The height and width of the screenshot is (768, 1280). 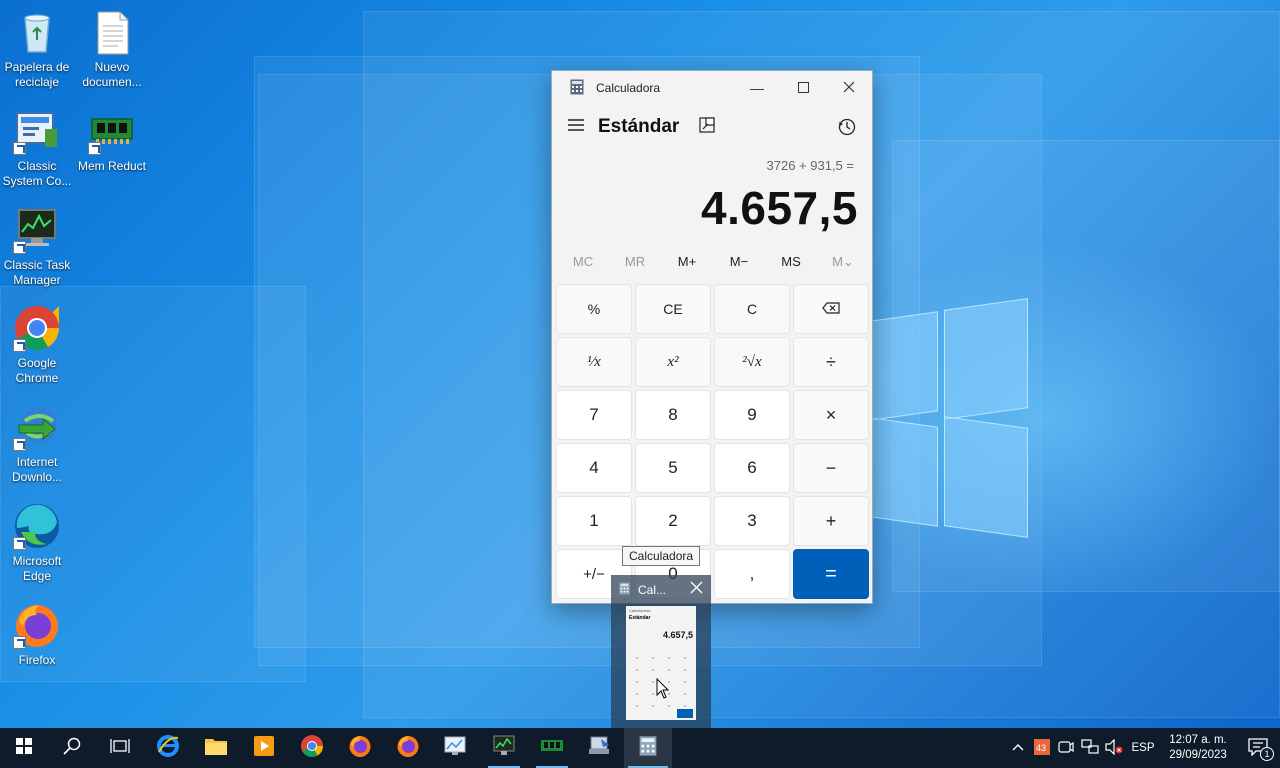 What do you see at coordinates (552, 748) in the screenshot?
I see `taskbar-mem-reduct` at bounding box center [552, 748].